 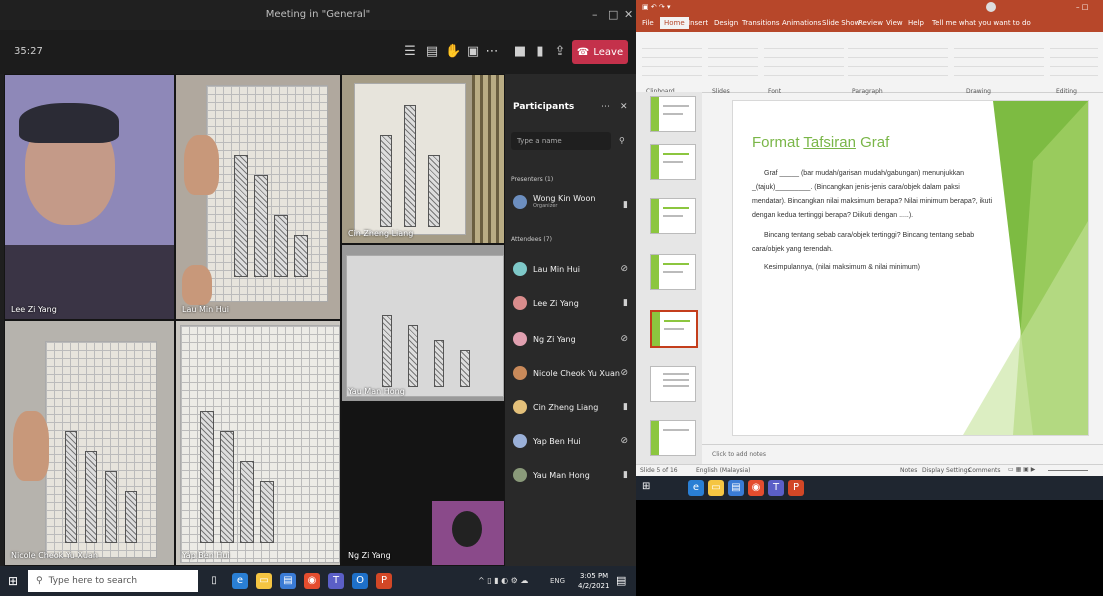 What do you see at coordinates (628, 14) in the screenshot?
I see `close-icon: ✕` at bounding box center [628, 14].